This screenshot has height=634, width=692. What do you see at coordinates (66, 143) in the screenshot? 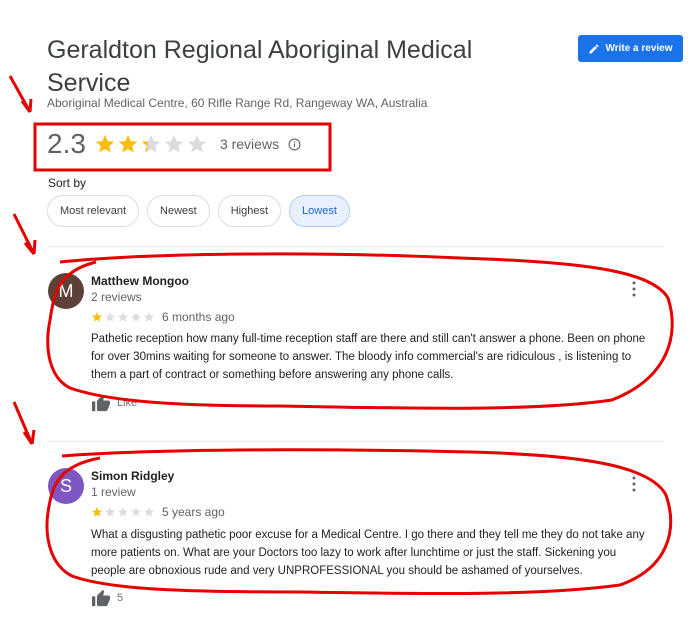
I see `rating-value: 2.3` at bounding box center [66, 143].